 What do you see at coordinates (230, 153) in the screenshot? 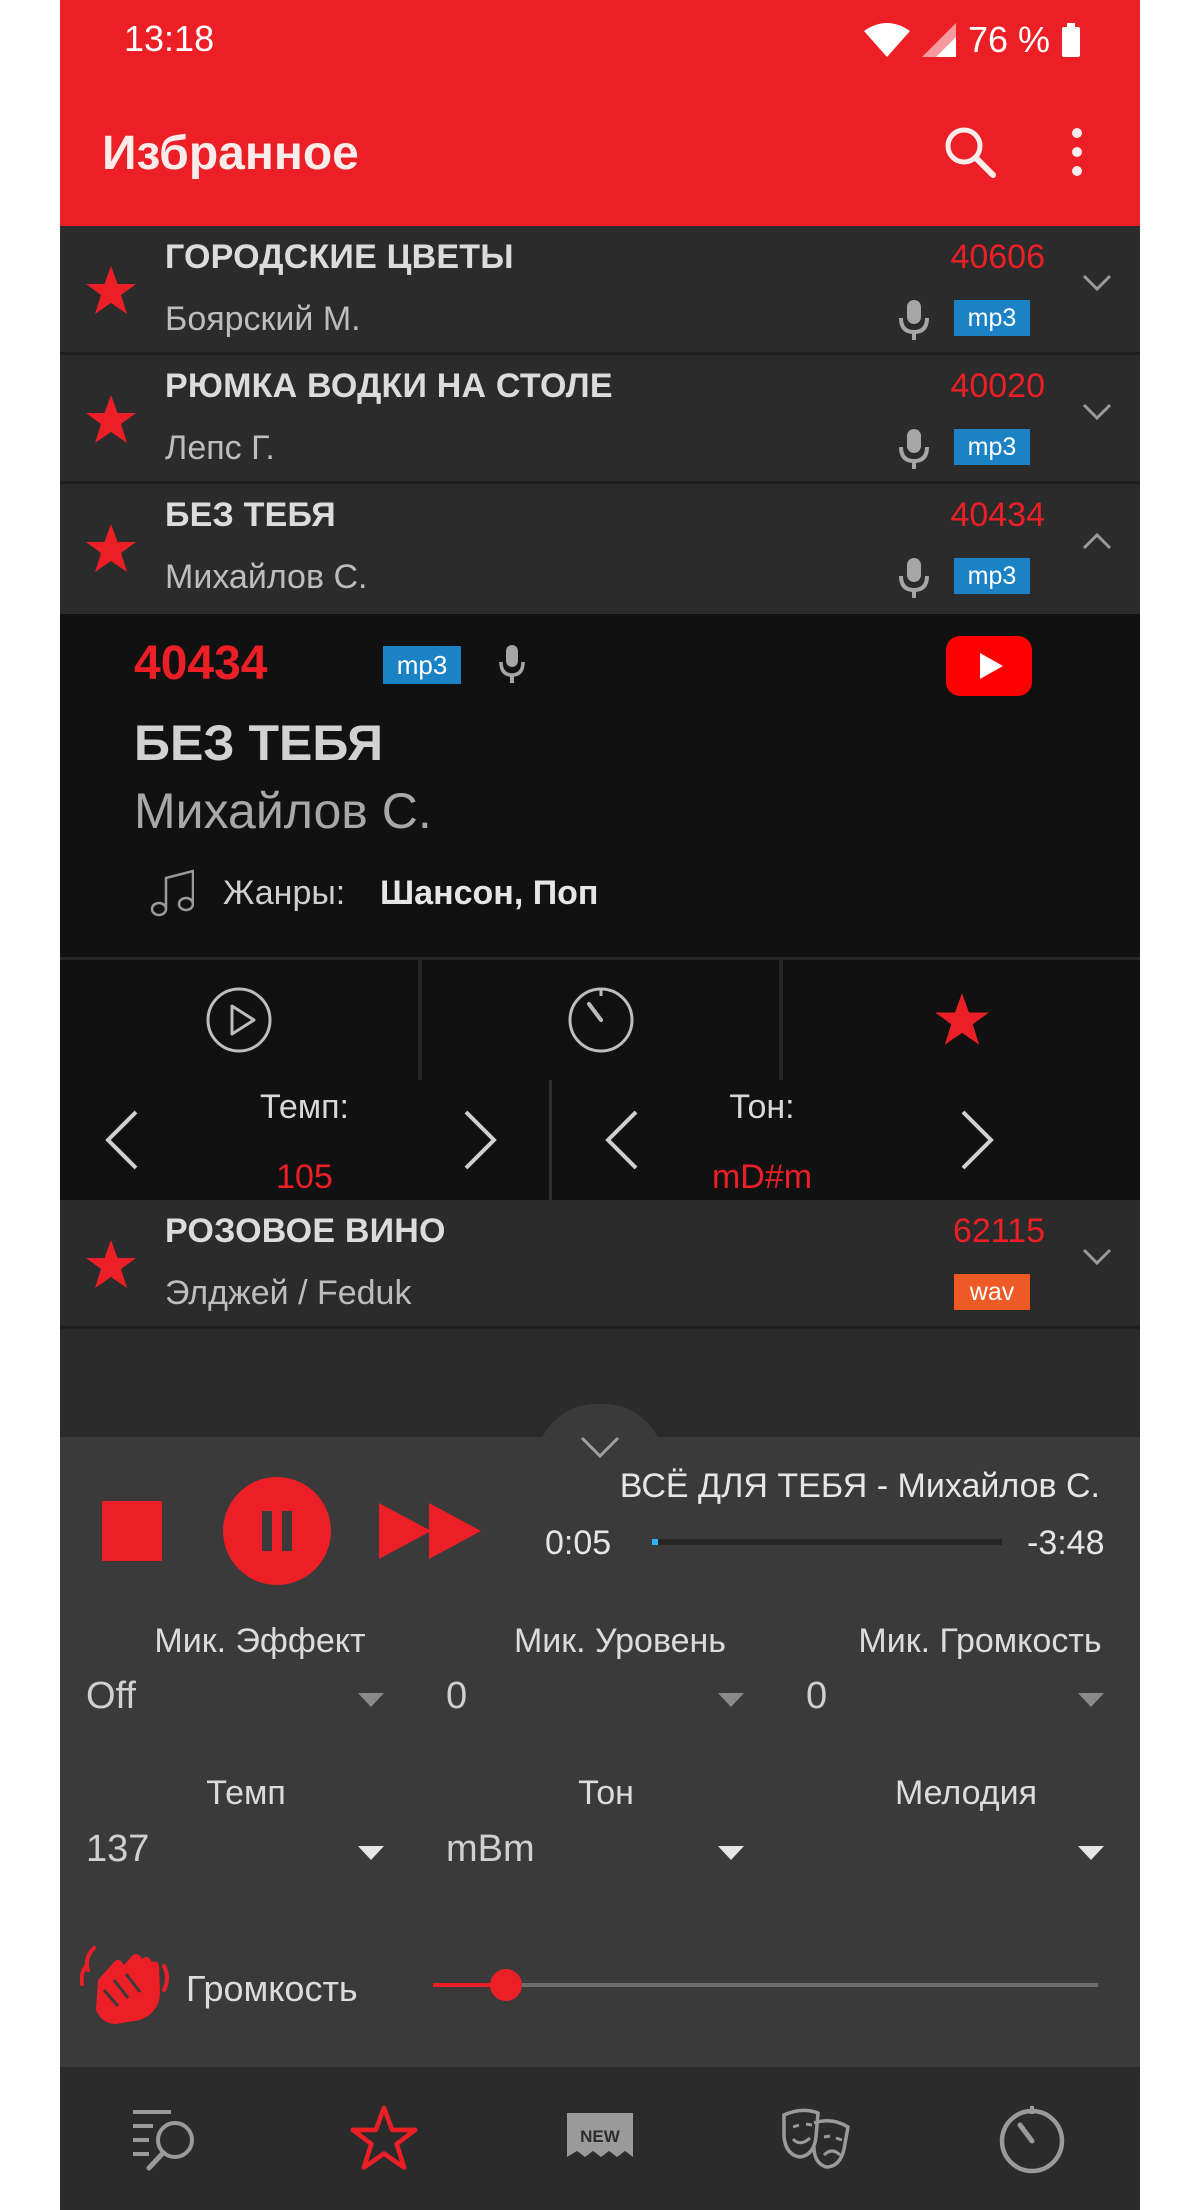
I see `page-title: Избранное` at bounding box center [230, 153].